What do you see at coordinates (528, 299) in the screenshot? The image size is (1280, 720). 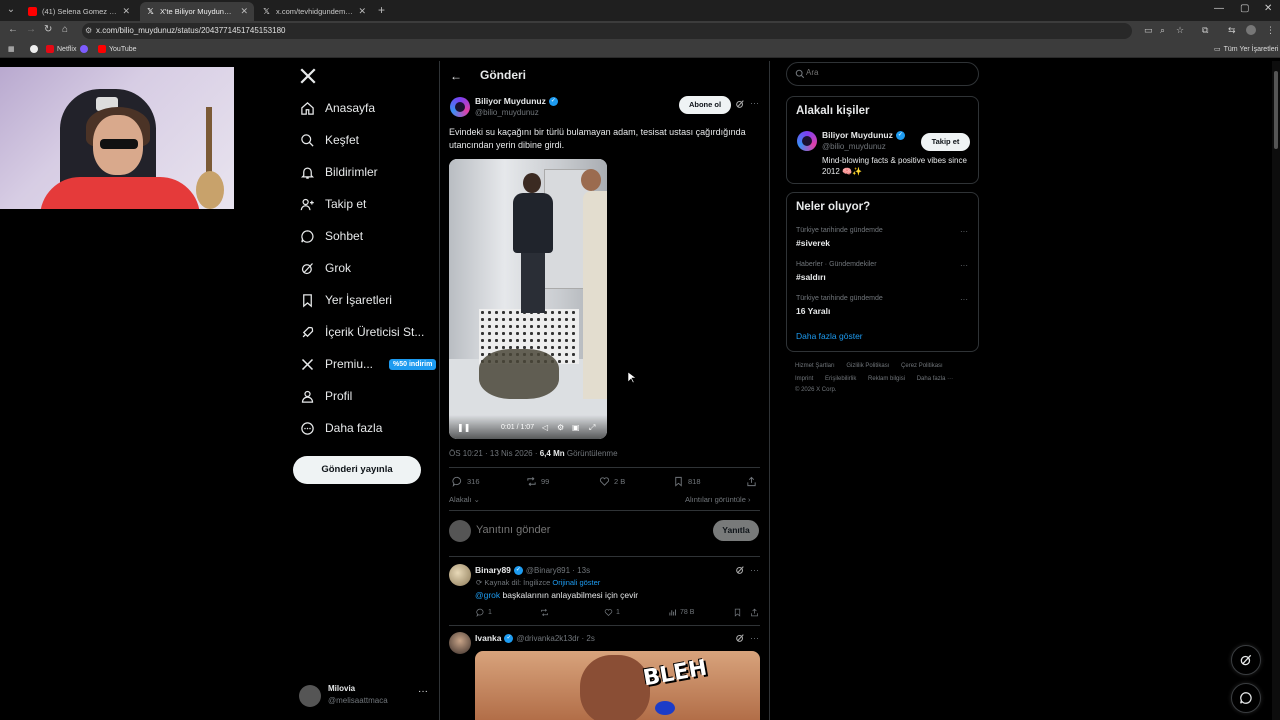 I see `post-video: ❚❚ 0:01 / 1:07 ◁ ⚙ ▣ ⤢` at bounding box center [528, 299].